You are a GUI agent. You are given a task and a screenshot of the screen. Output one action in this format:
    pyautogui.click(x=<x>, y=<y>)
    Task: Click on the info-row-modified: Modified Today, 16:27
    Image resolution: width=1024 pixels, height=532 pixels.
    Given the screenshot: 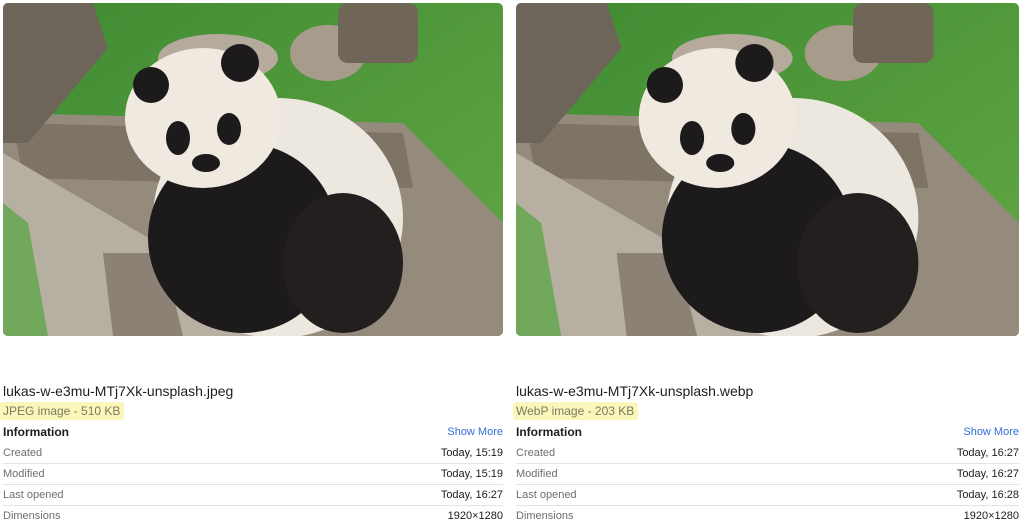 What is the action you would take?
    pyautogui.click(x=767, y=474)
    